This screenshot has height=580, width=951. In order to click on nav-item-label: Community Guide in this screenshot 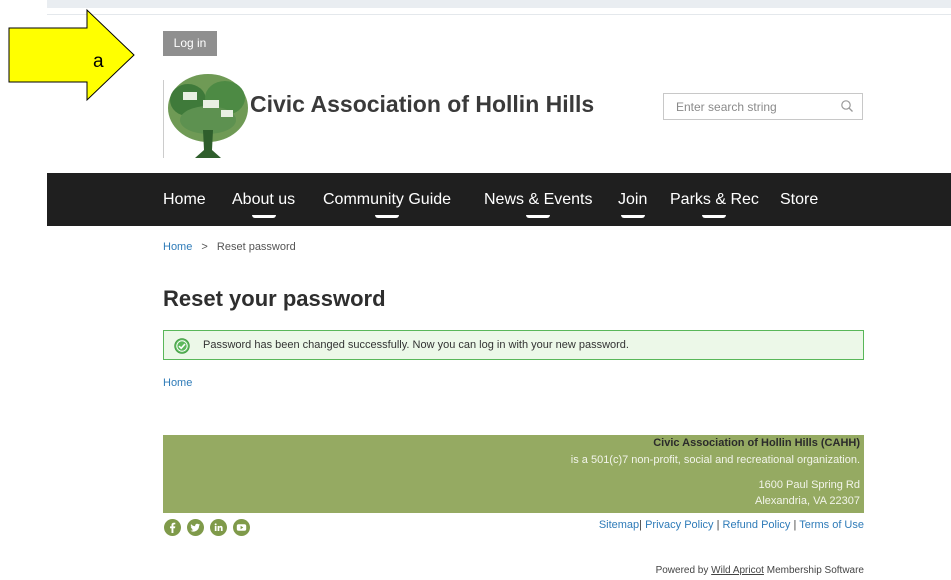, I will do `click(387, 199)`.